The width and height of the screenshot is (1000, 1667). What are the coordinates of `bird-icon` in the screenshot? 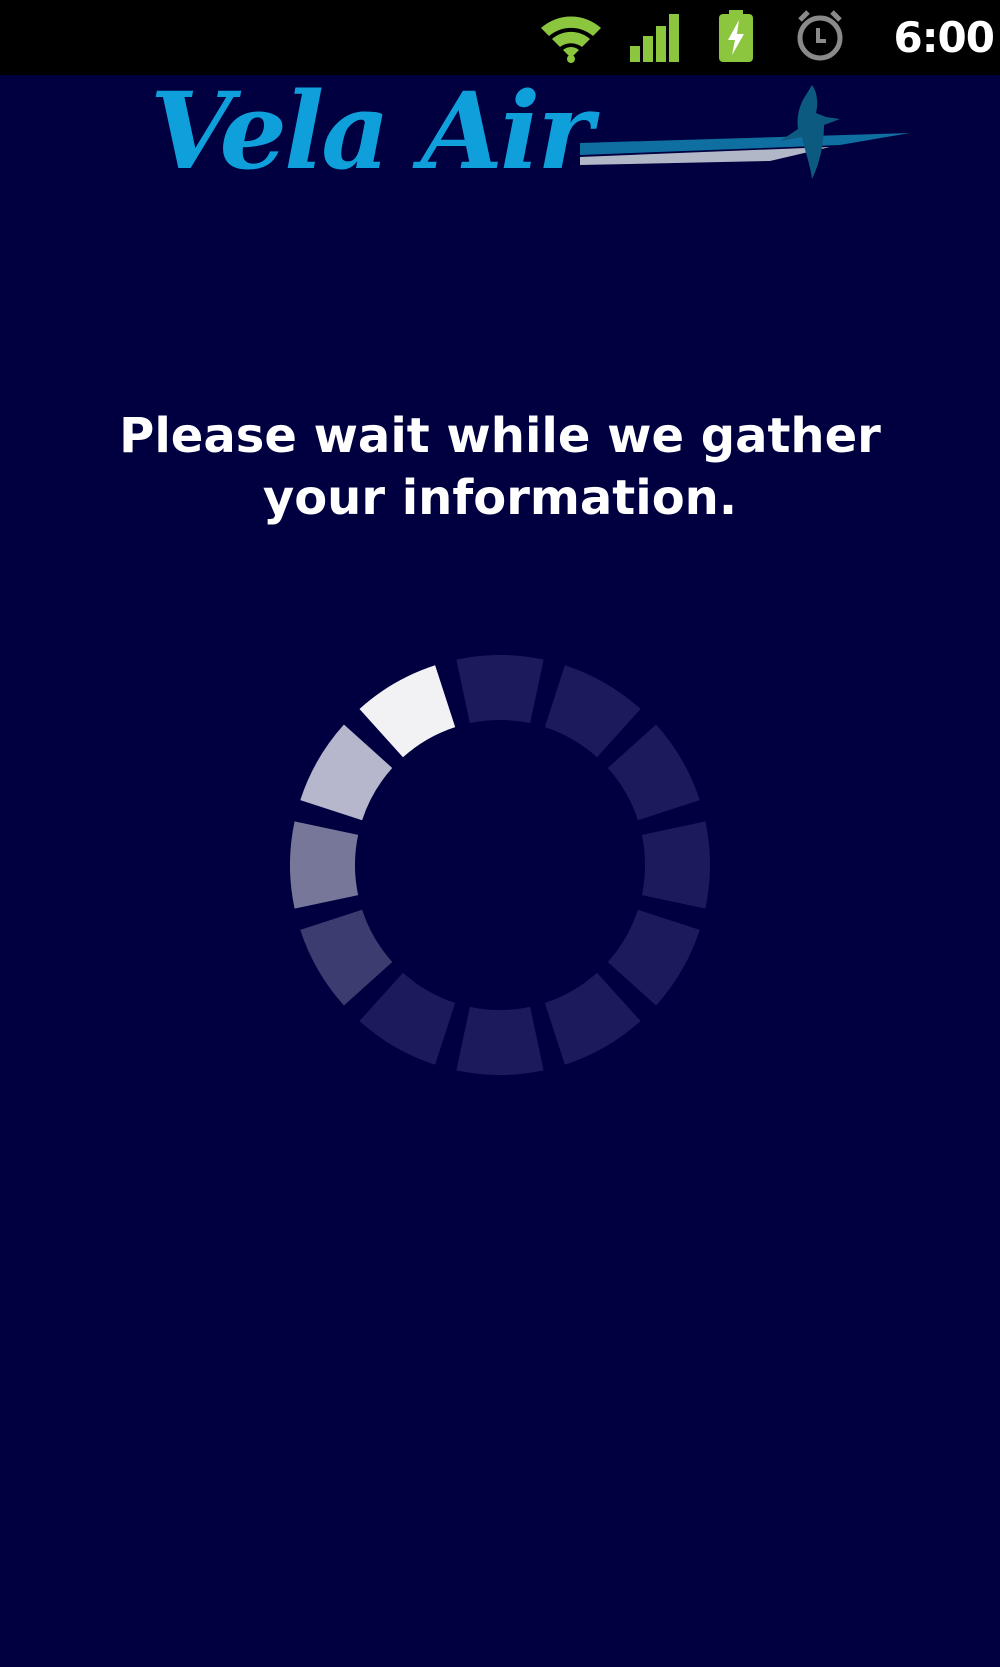 It's located at (810, 132).